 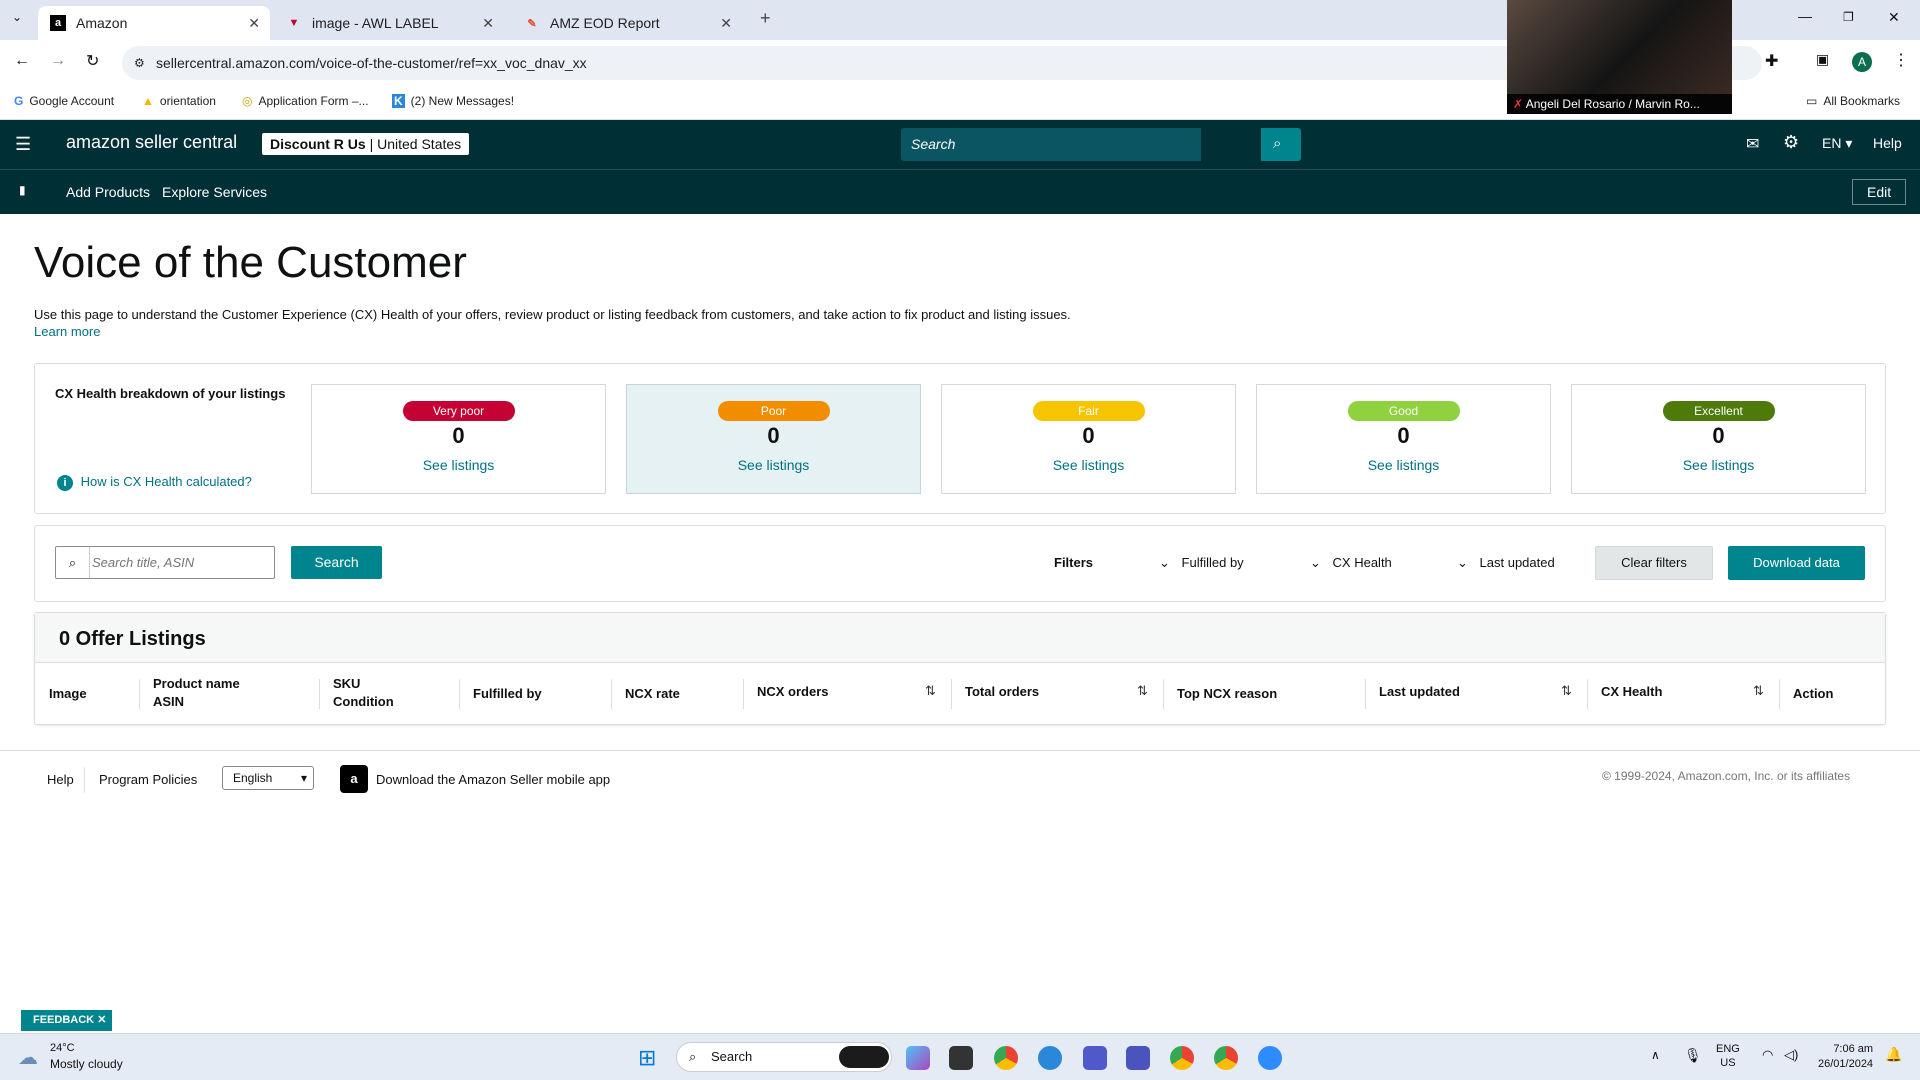 What do you see at coordinates (268, 778) in the screenshot?
I see `footer-language-select: English ▾` at bounding box center [268, 778].